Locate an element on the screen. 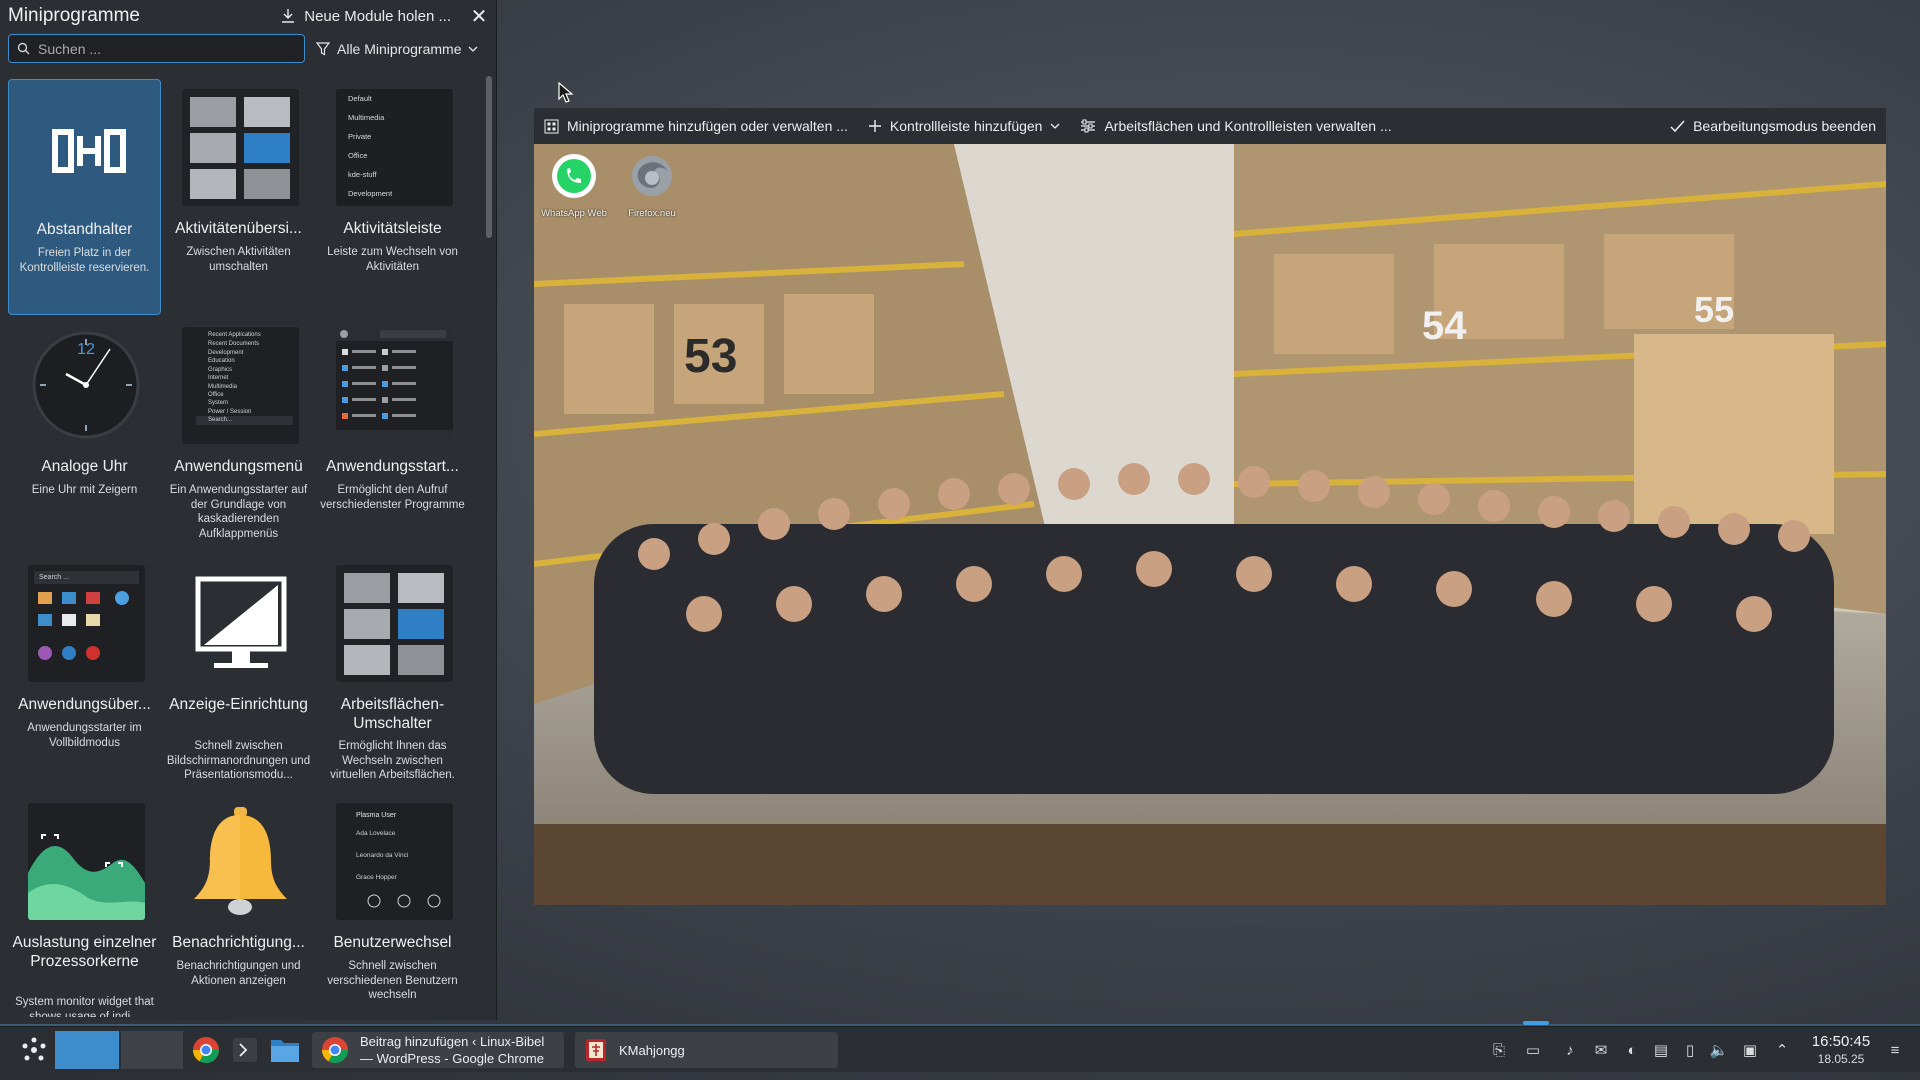 The image size is (1920, 1080). add-panel-button: Kontrollleiste hinzufügen is located at coordinates (964, 126).